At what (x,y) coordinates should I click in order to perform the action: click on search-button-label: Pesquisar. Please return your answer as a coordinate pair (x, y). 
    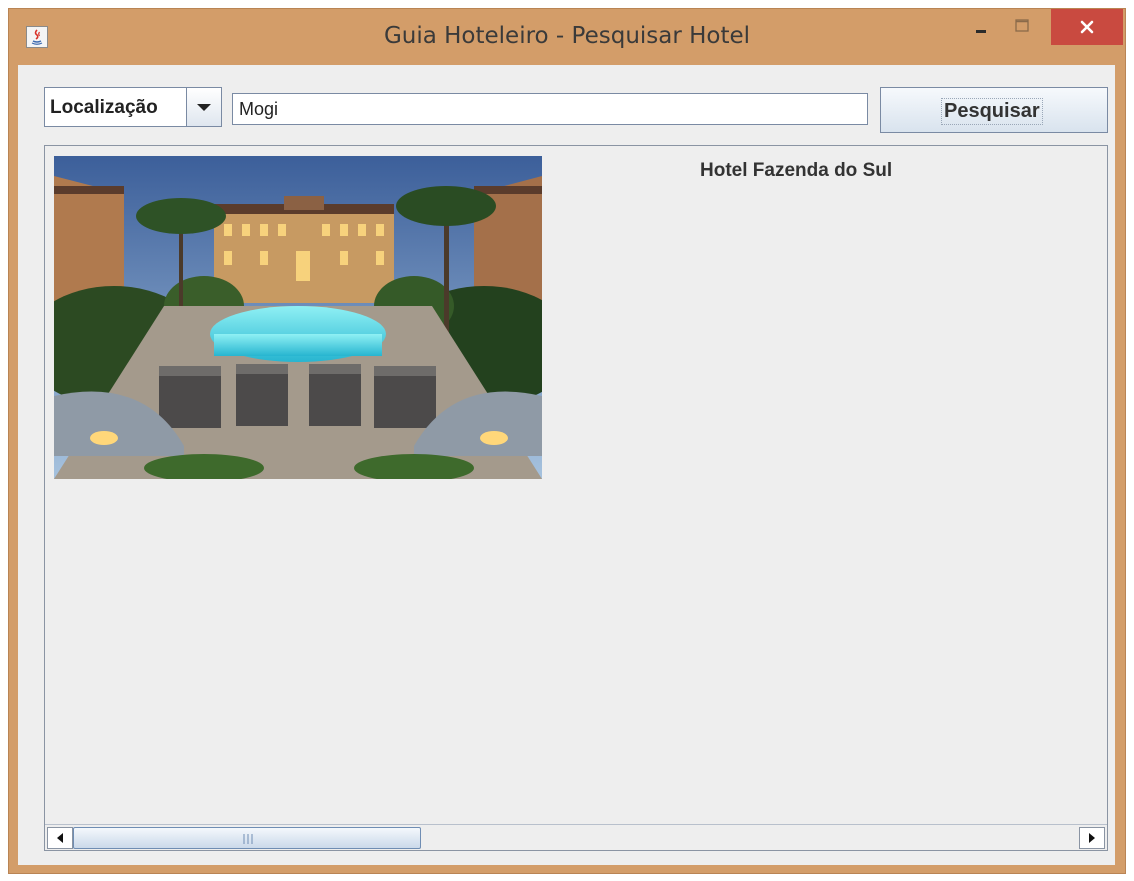
    Looking at the image, I should click on (992, 111).